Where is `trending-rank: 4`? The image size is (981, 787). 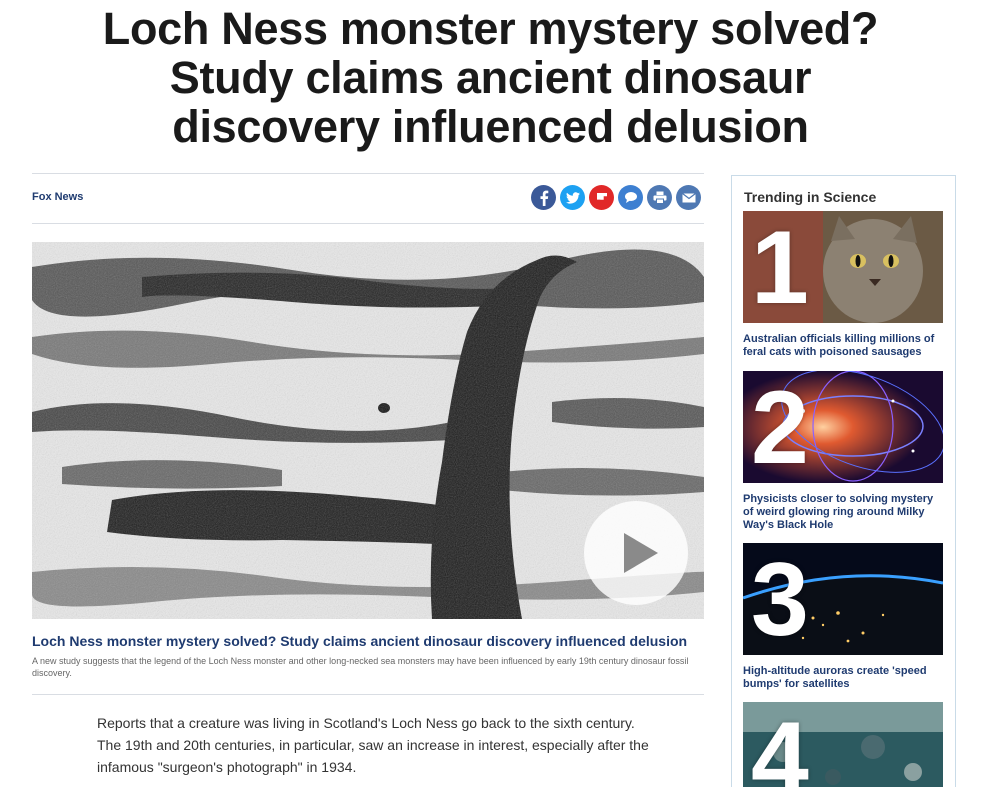 trending-rank: 4 is located at coordinates (780, 744).